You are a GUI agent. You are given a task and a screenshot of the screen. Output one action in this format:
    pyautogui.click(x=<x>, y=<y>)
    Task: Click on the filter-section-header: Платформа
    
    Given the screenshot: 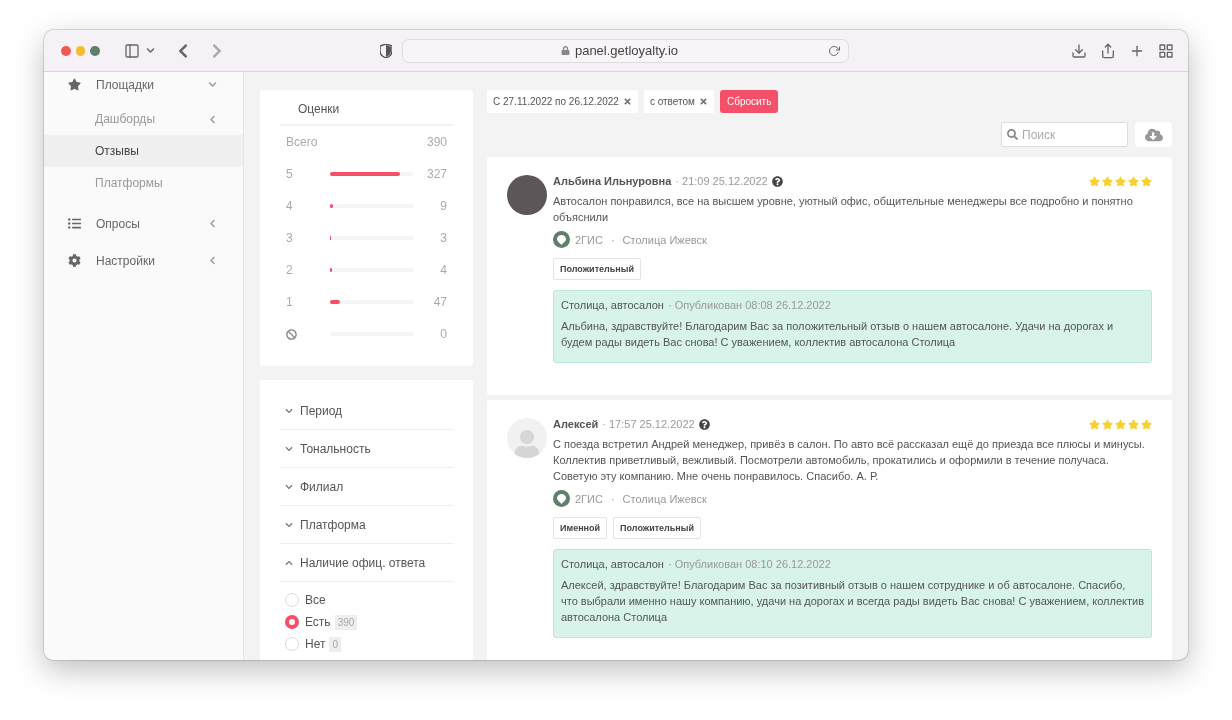 What is the action you would take?
    pyautogui.click(x=366, y=525)
    